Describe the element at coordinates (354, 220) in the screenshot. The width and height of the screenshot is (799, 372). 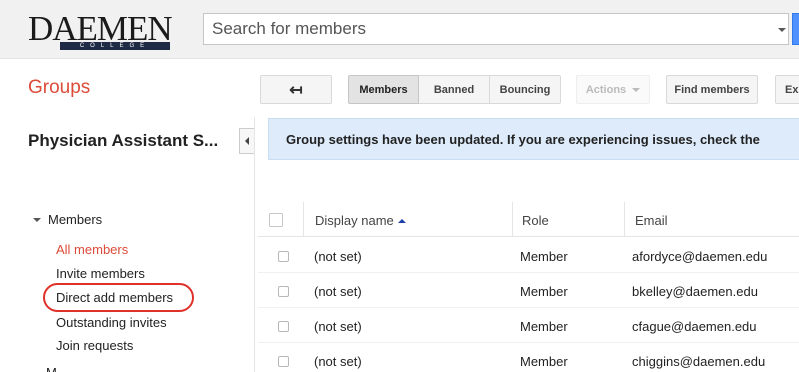
I see `column-header-label: Display name` at that location.